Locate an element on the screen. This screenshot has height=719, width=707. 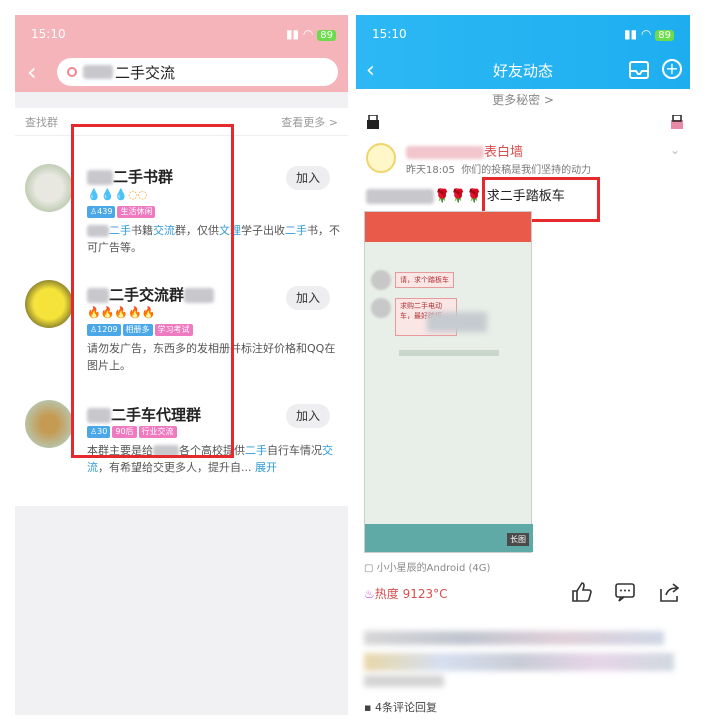
expand-link: 展开 is located at coordinates (266, 467).